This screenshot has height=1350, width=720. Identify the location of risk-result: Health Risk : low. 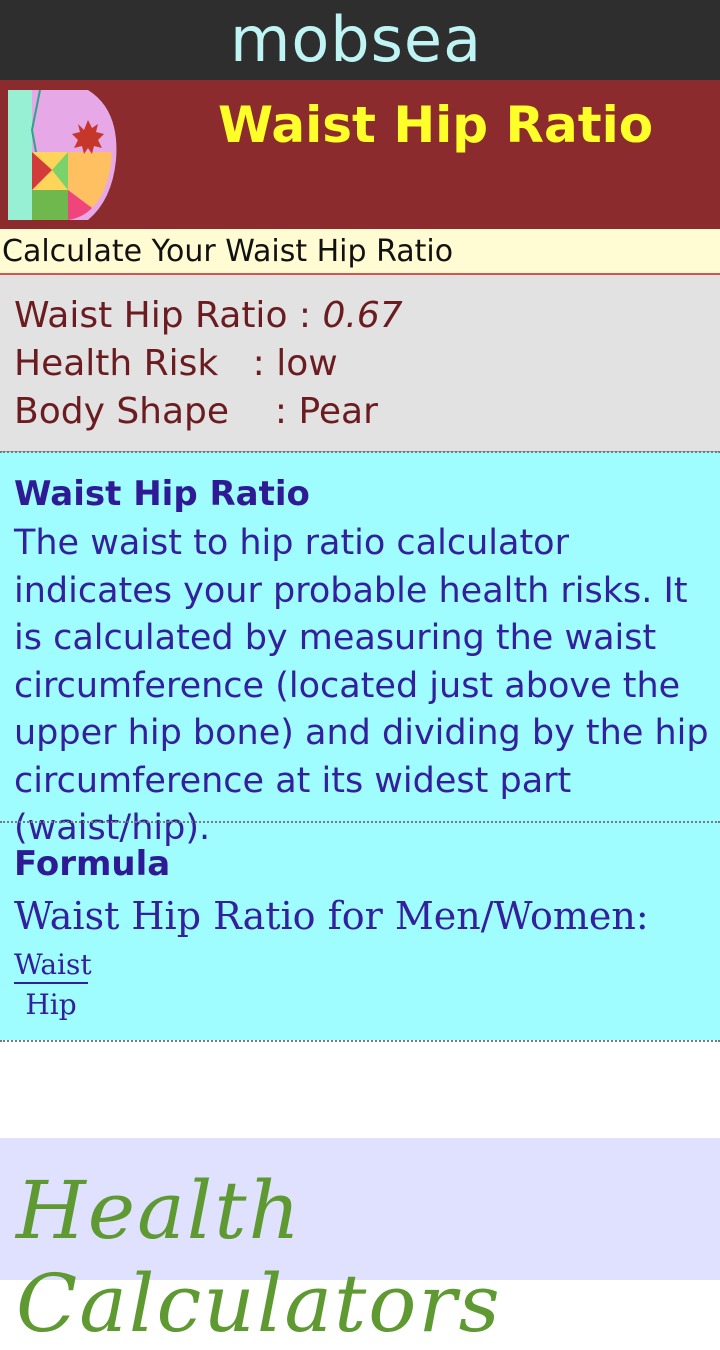
(176, 363).